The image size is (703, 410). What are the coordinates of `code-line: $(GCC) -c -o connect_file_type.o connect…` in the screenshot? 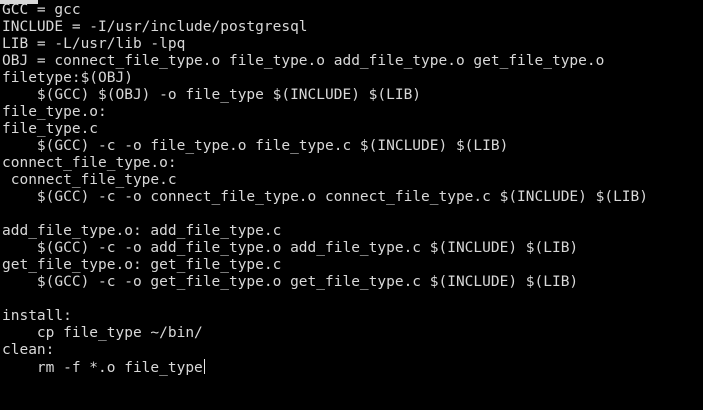 It's located at (325, 197).